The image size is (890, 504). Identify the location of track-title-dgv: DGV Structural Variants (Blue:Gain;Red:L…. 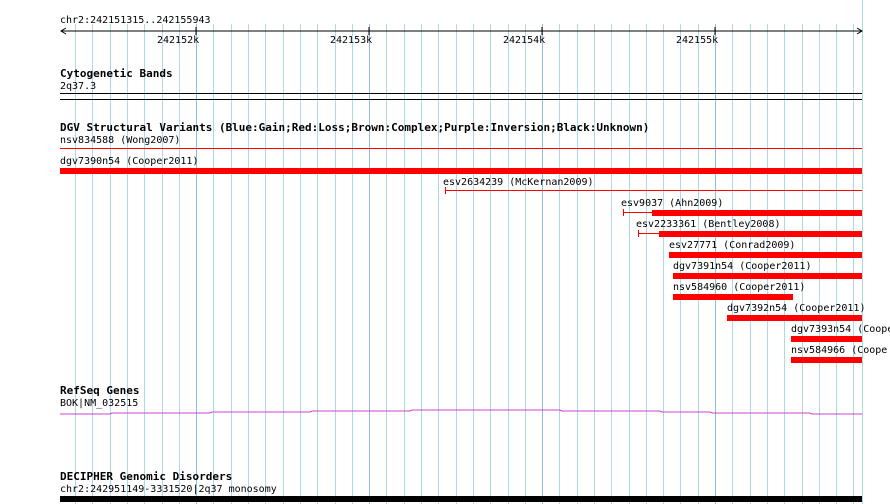
(355, 127).